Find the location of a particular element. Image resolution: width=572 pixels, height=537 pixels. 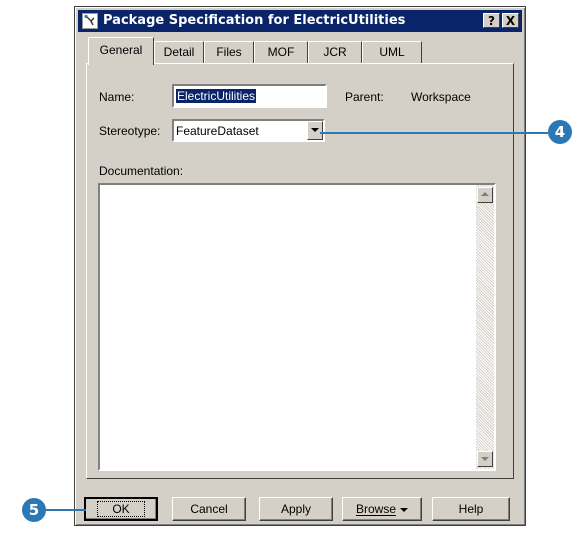

cancel-button-label: Cancel is located at coordinates (209, 509).